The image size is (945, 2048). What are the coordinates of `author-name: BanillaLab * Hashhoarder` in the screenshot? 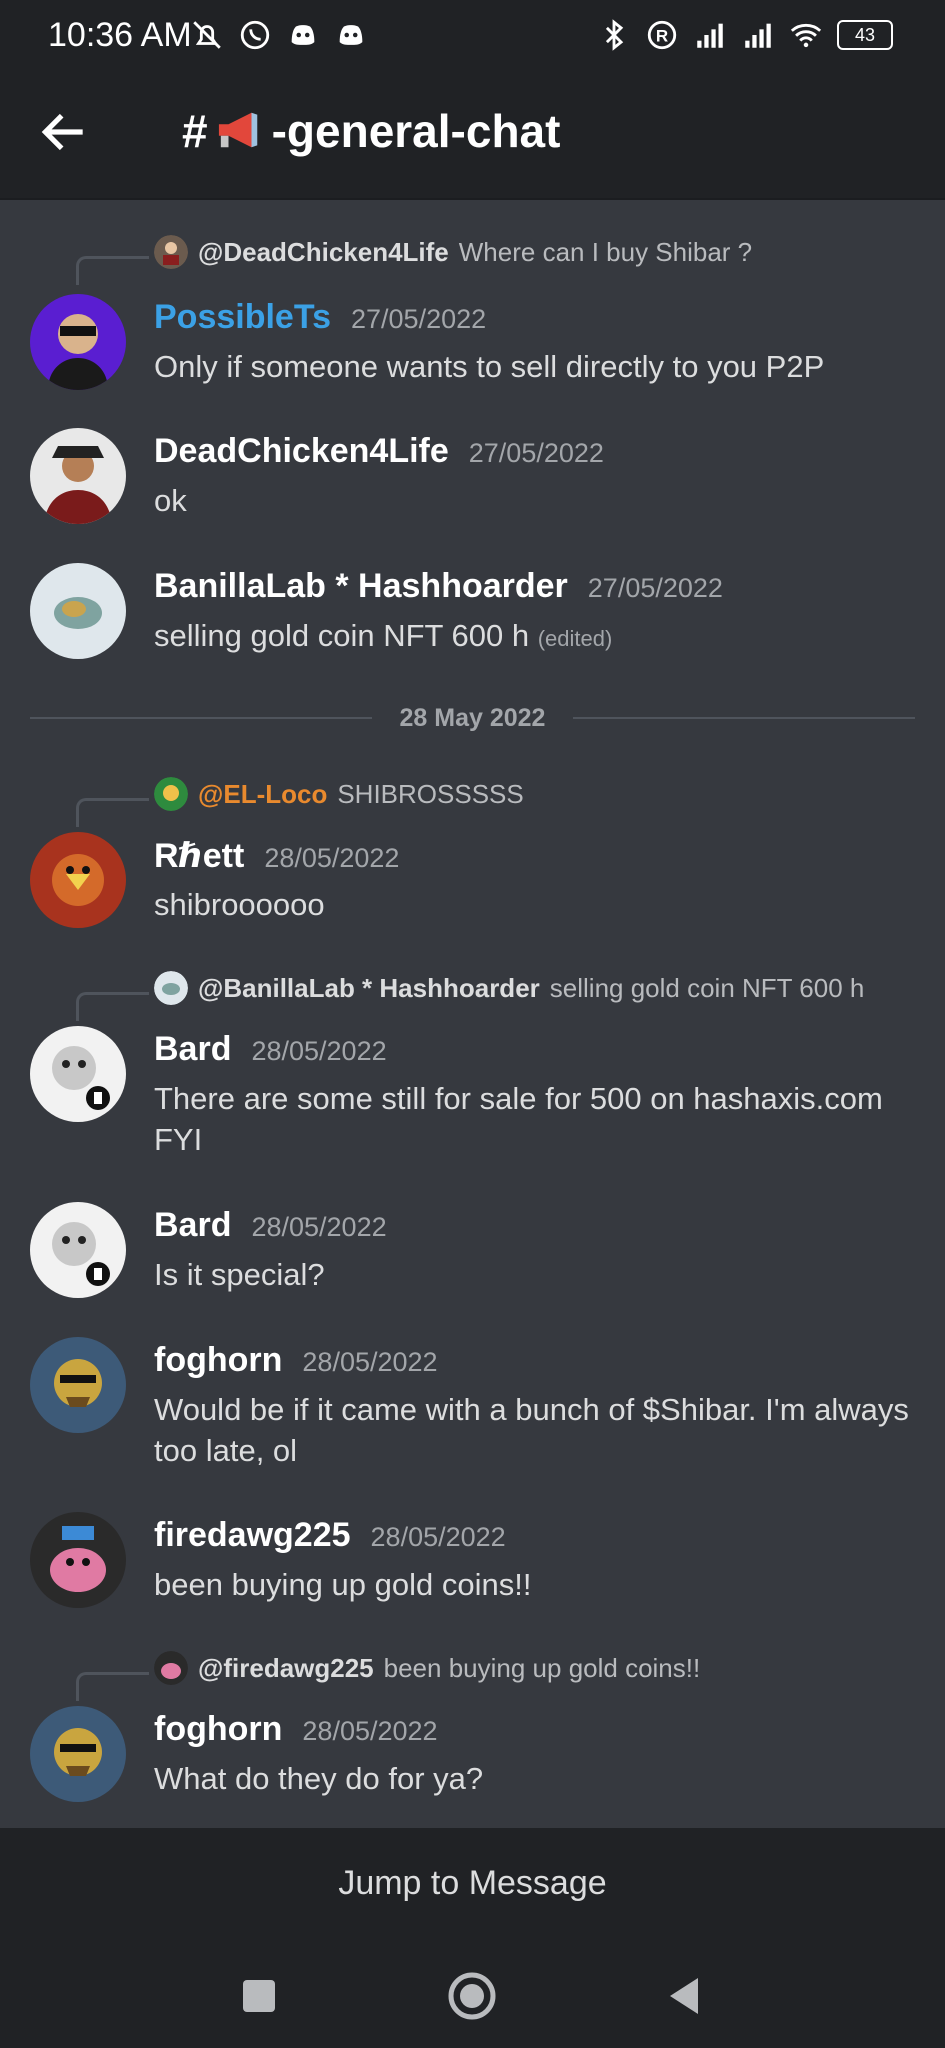 It's located at (361, 586).